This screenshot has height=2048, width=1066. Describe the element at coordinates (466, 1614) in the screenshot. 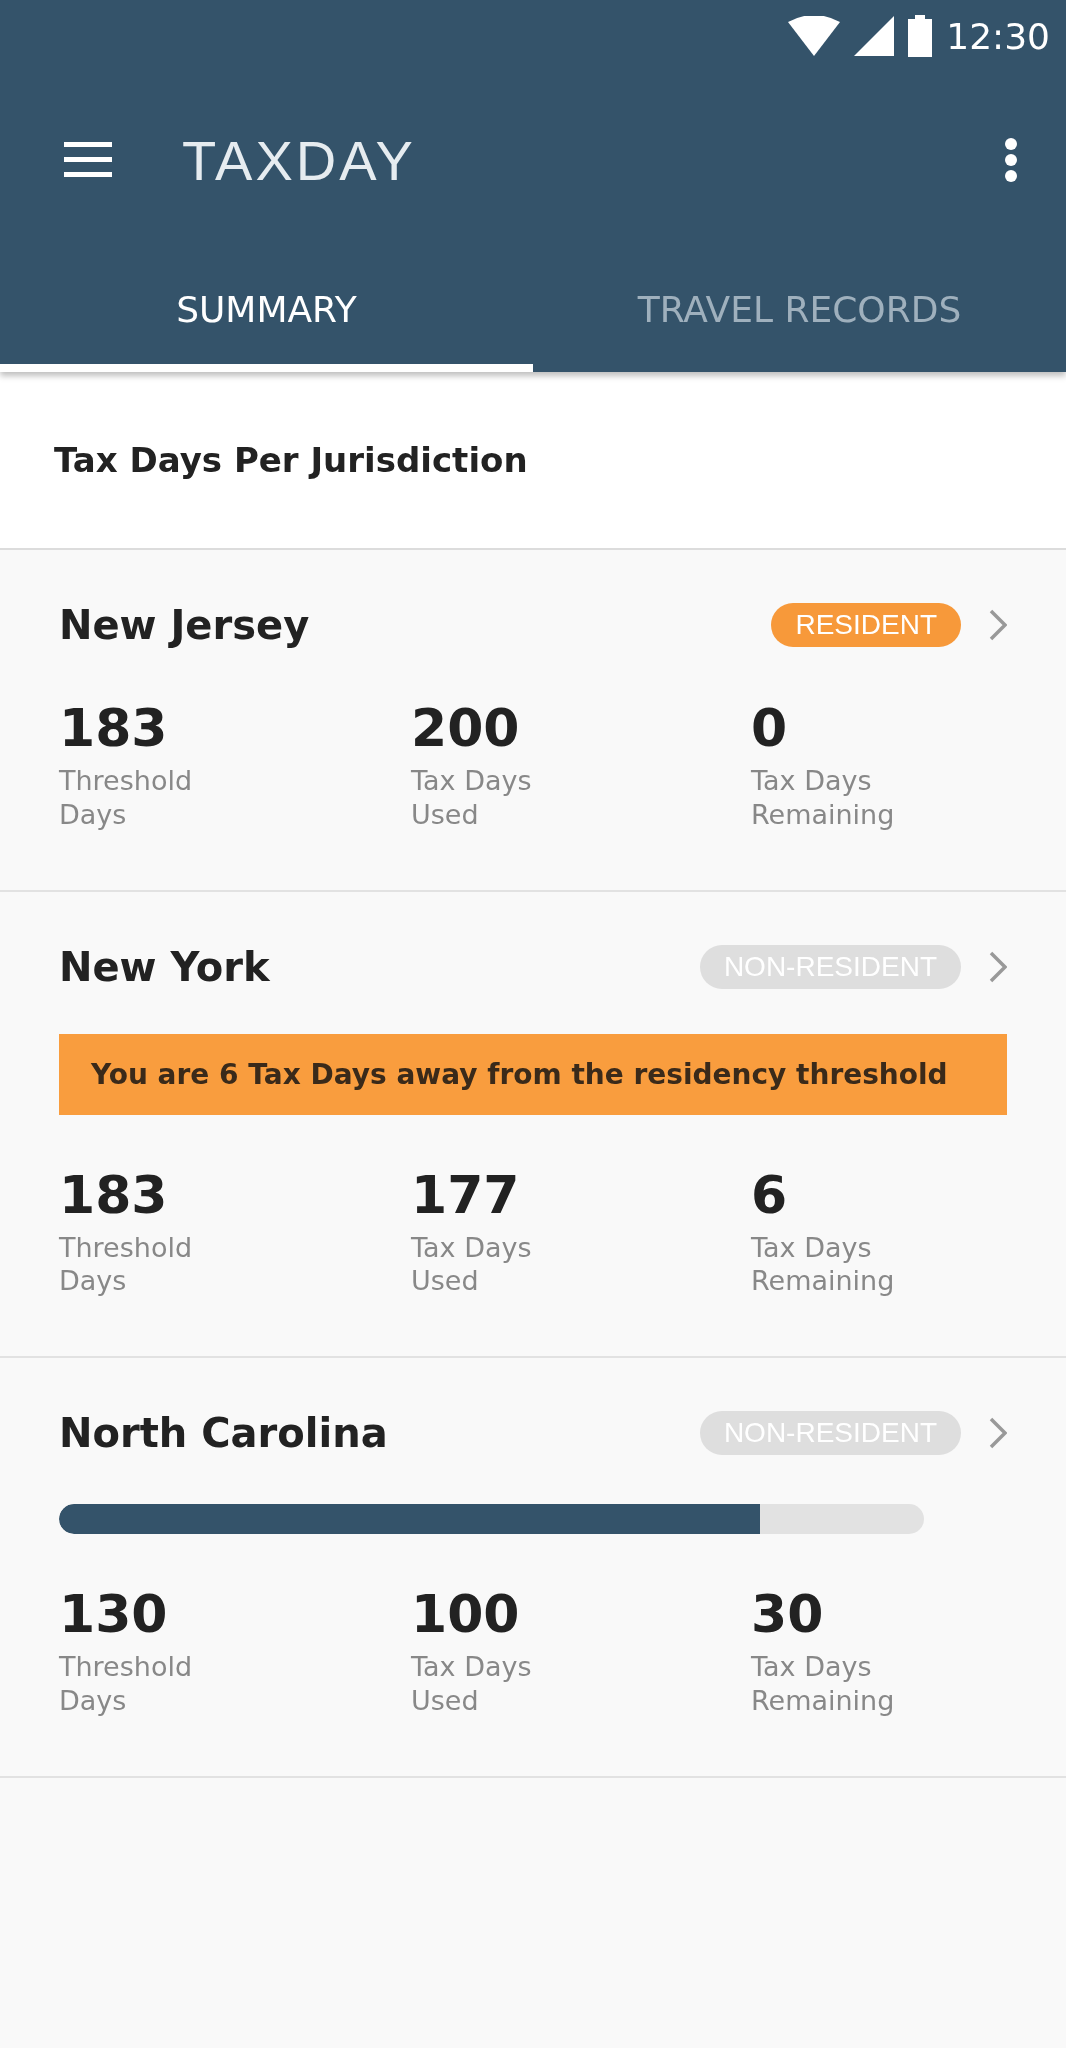

I see `stat-value: 100` at that location.